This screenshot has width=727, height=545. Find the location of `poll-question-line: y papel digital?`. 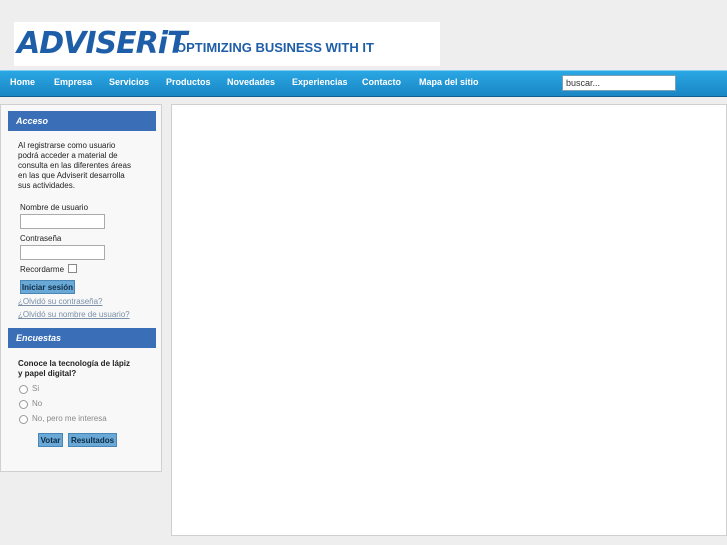

poll-question-line: y papel digital? is located at coordinates (47, 373).